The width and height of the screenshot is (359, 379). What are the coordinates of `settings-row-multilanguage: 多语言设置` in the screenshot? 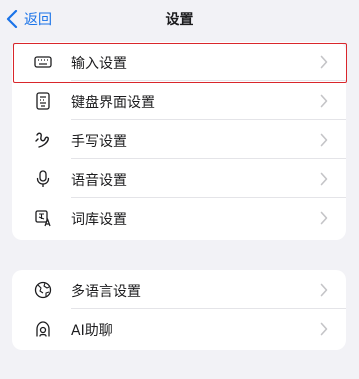 It's located at (179, 289).